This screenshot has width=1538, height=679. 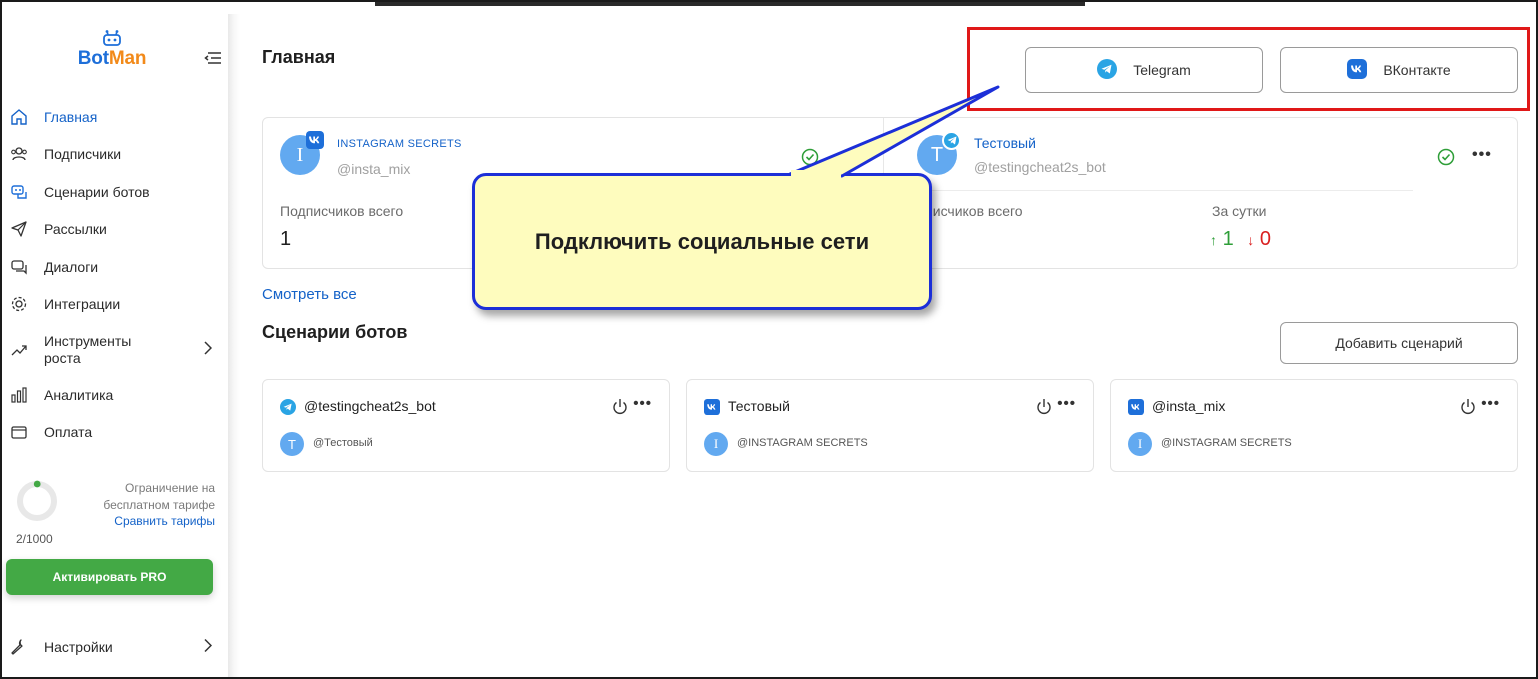 I want to click on limit-description: Ограничение на бесплатном тарифе, so click(x=159, y=496).